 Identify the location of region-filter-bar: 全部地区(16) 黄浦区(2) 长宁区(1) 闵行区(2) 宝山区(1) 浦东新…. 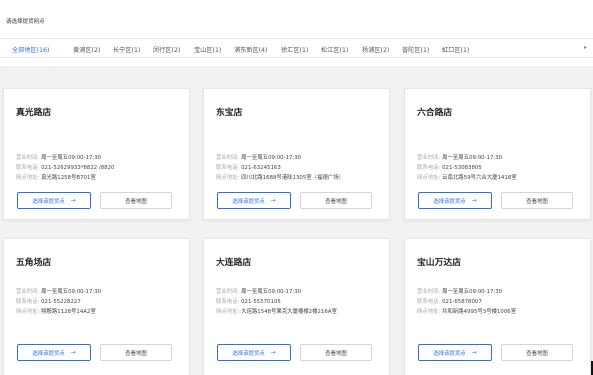
(296, 48).